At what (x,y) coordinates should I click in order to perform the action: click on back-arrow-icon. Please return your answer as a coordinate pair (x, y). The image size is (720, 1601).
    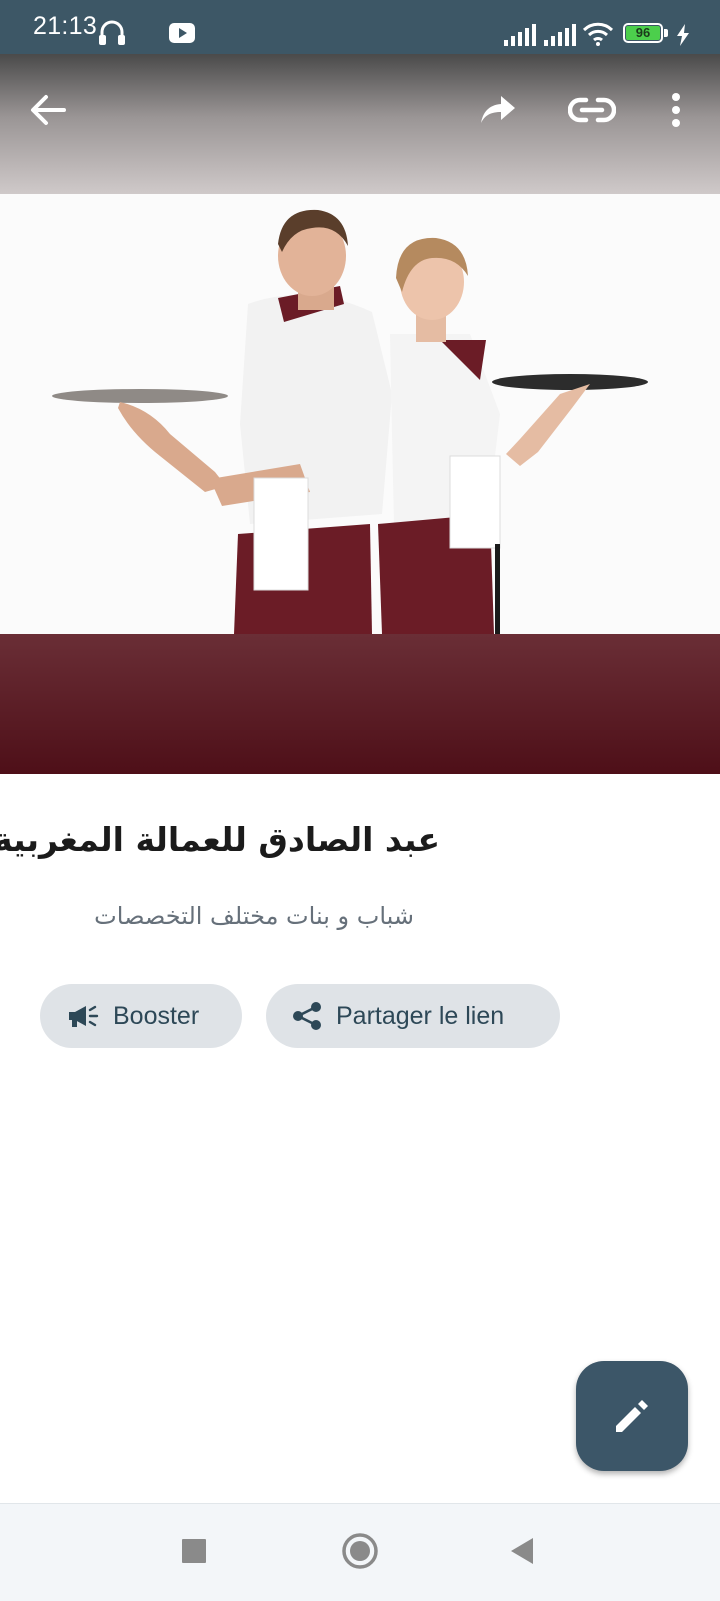
    Looking at the image, I should click on (48, 110).